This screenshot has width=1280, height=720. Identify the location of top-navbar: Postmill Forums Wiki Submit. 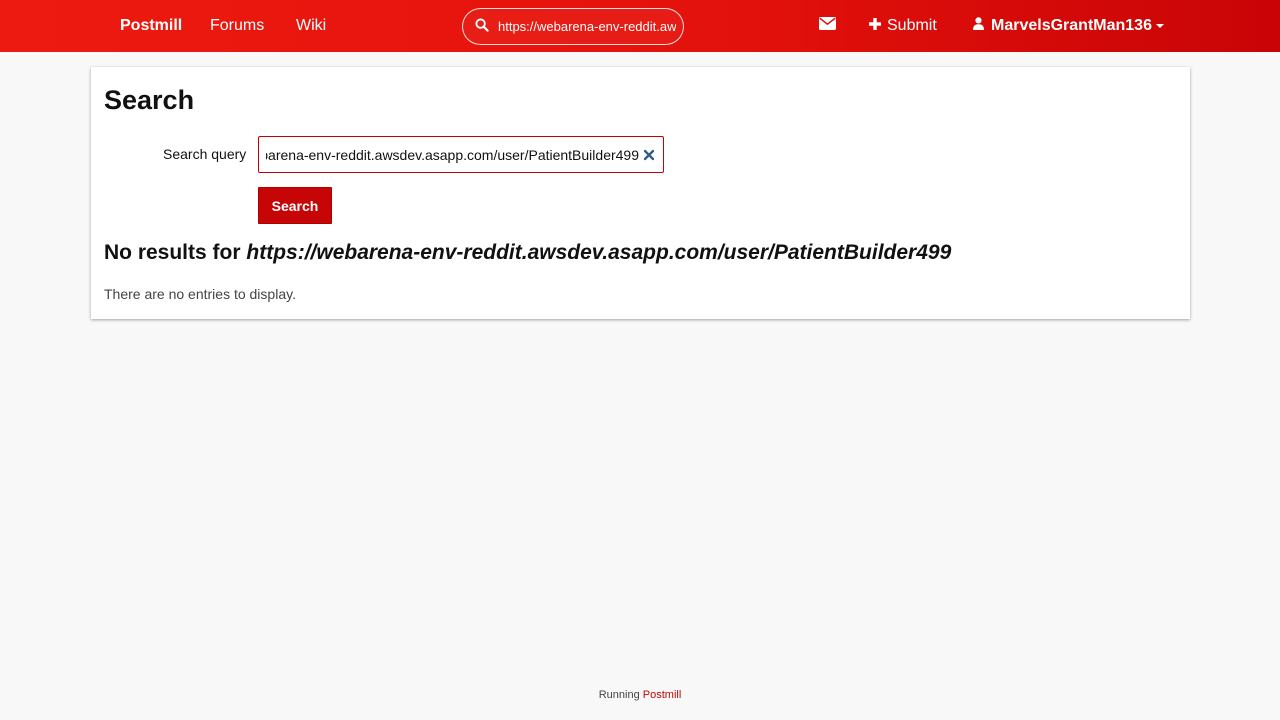
(640, 26).